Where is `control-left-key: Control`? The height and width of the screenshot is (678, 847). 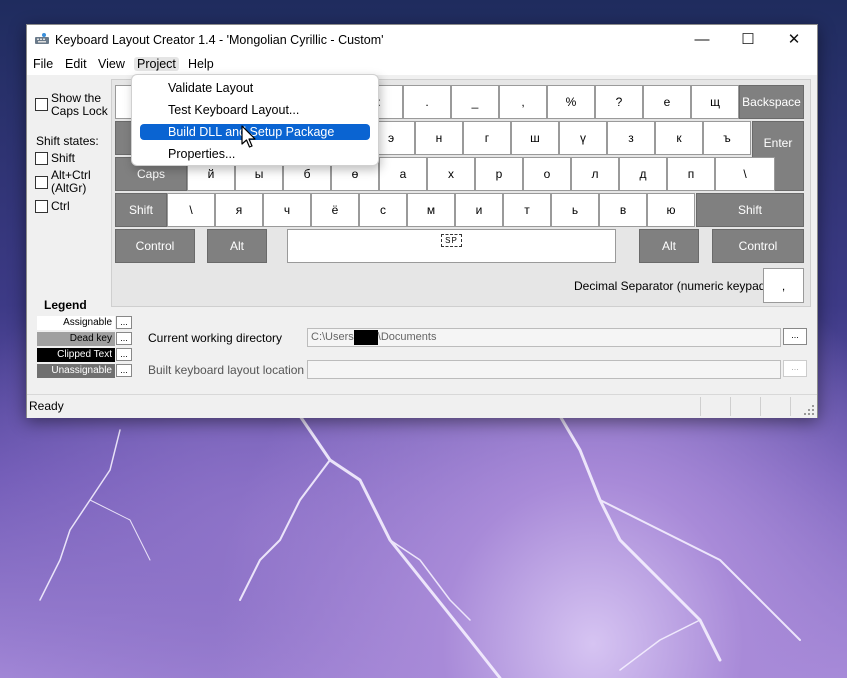
control-left-key: Control is located at coordinates (155, 246).